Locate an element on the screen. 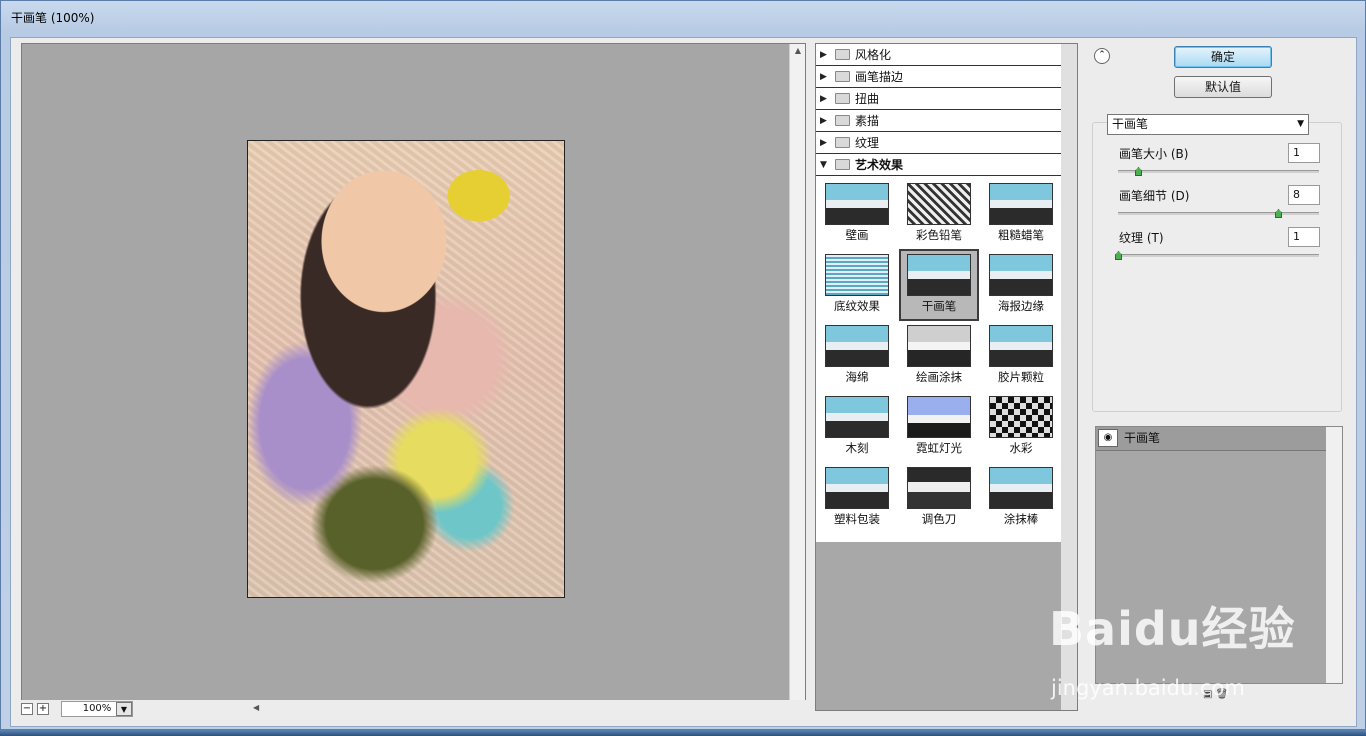 This screenshot has width=1366, height=736. category-artistic: ▼ 艺术效果 is located at coordinates (939, 165).